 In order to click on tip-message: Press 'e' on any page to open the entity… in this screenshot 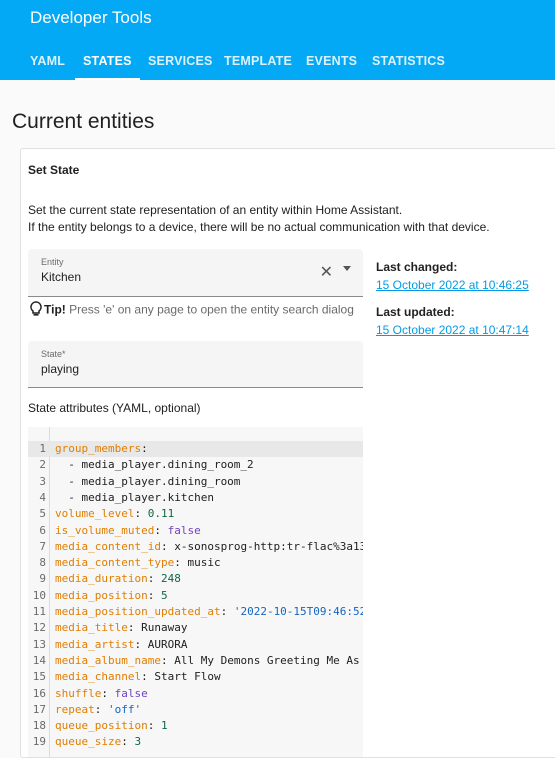, I will do `click(211, 309)`.